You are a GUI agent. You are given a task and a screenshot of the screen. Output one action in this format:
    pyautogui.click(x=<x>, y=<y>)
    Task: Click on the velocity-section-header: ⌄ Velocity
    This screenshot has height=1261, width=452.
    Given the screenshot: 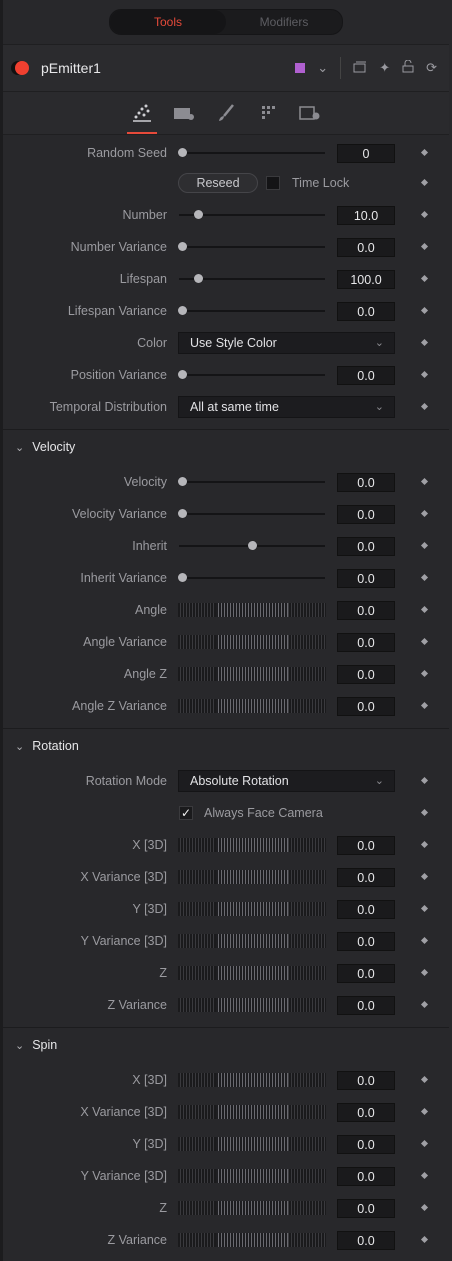 What is the action you would take?
    pyautogui.click(x=226, y=446)
    